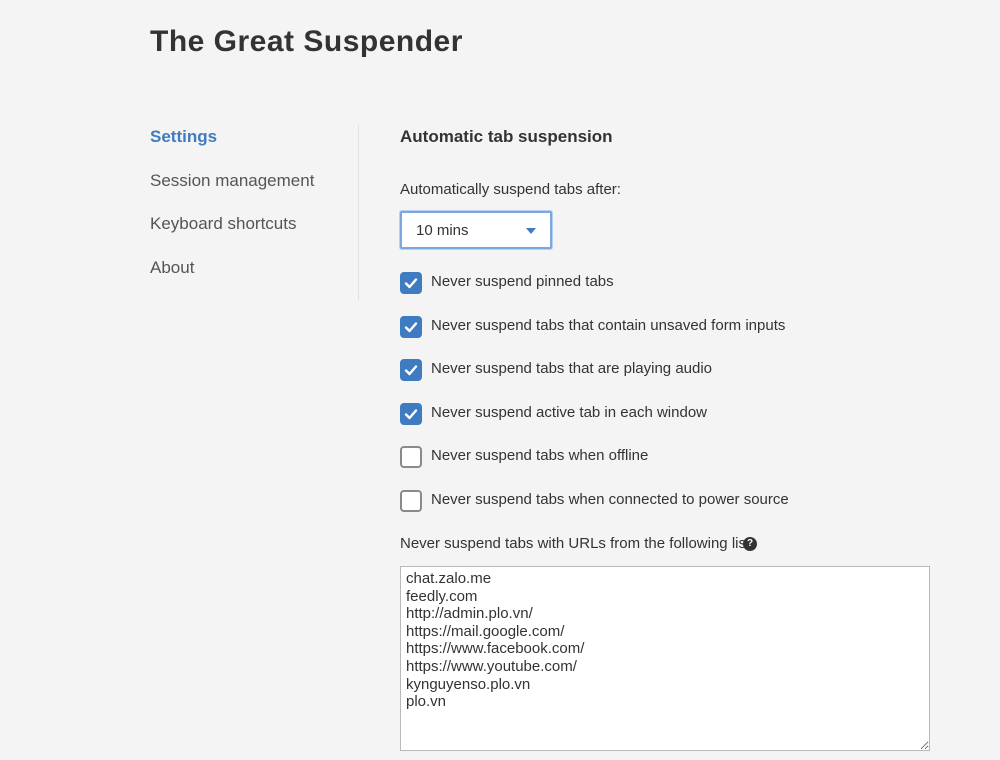  What do you see at coordinates (569, 412) in the screenshot?
I see `option-label: Never suspend active tab in each window` at bounding box center [569, 412].